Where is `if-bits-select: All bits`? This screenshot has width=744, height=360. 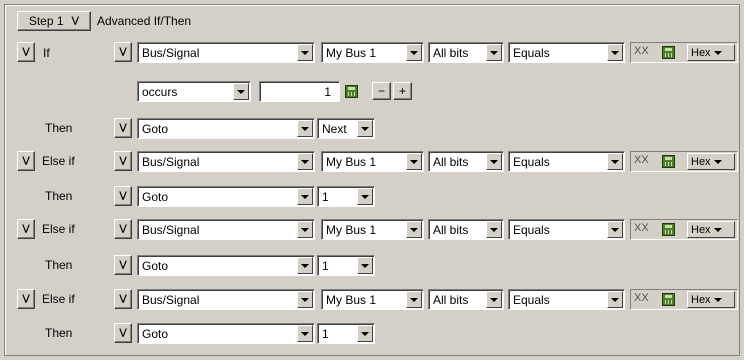 if-bits-select: All bits is located at coordinates (466, 52).